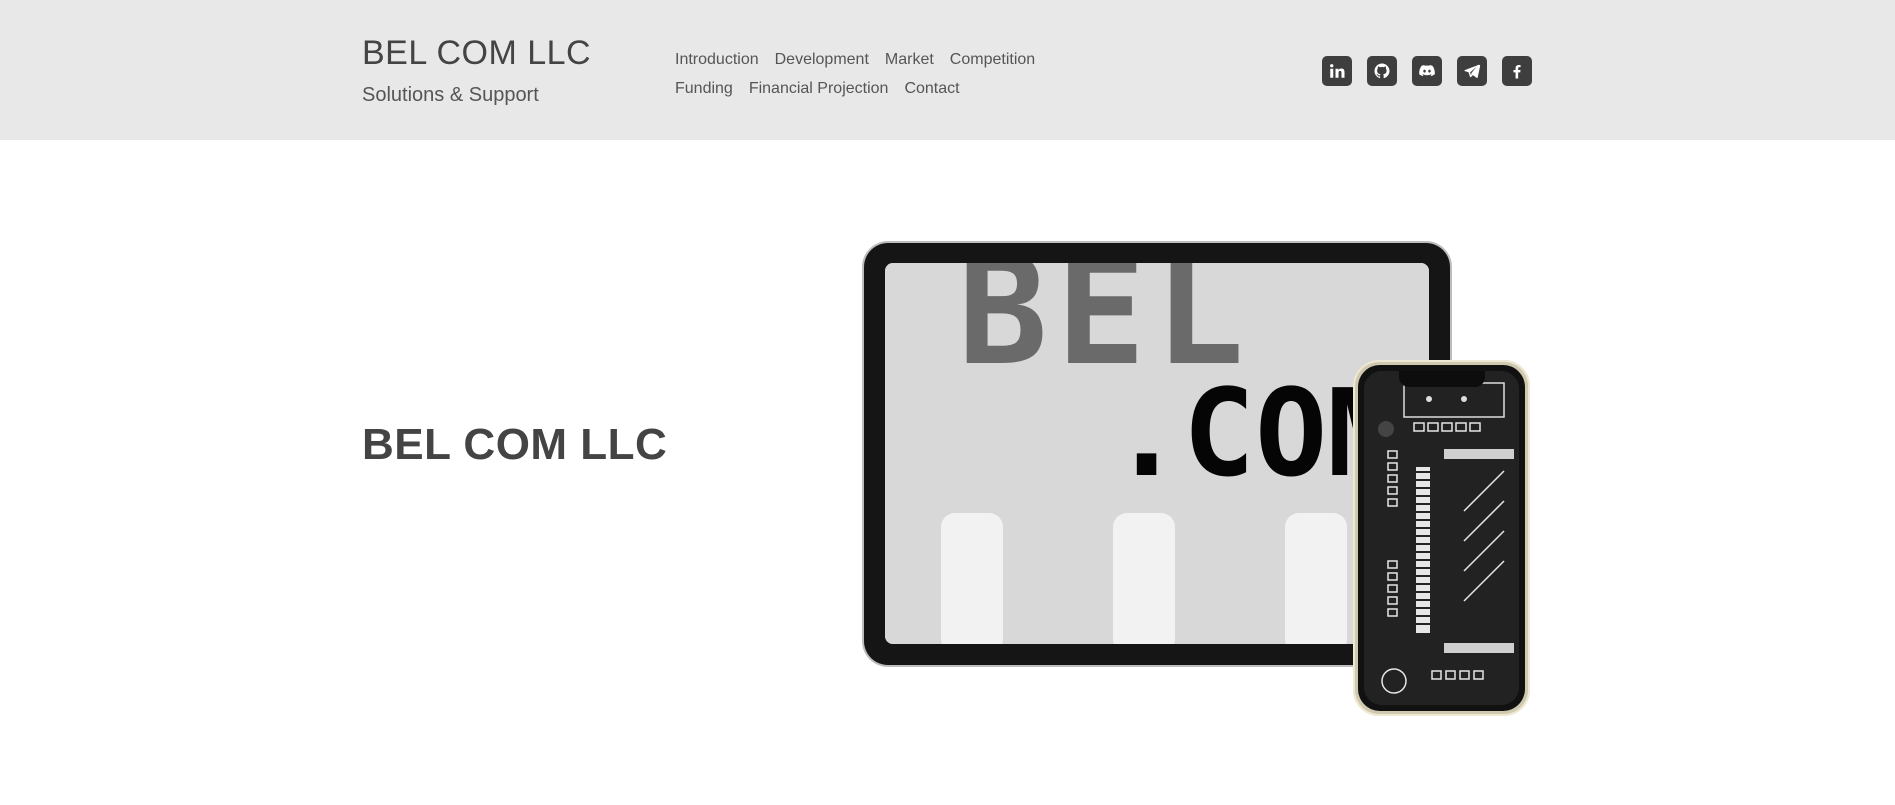 The width and height of the screenshot is (1895, 805). I want to click on phone-bezel, so click(1441, 538).